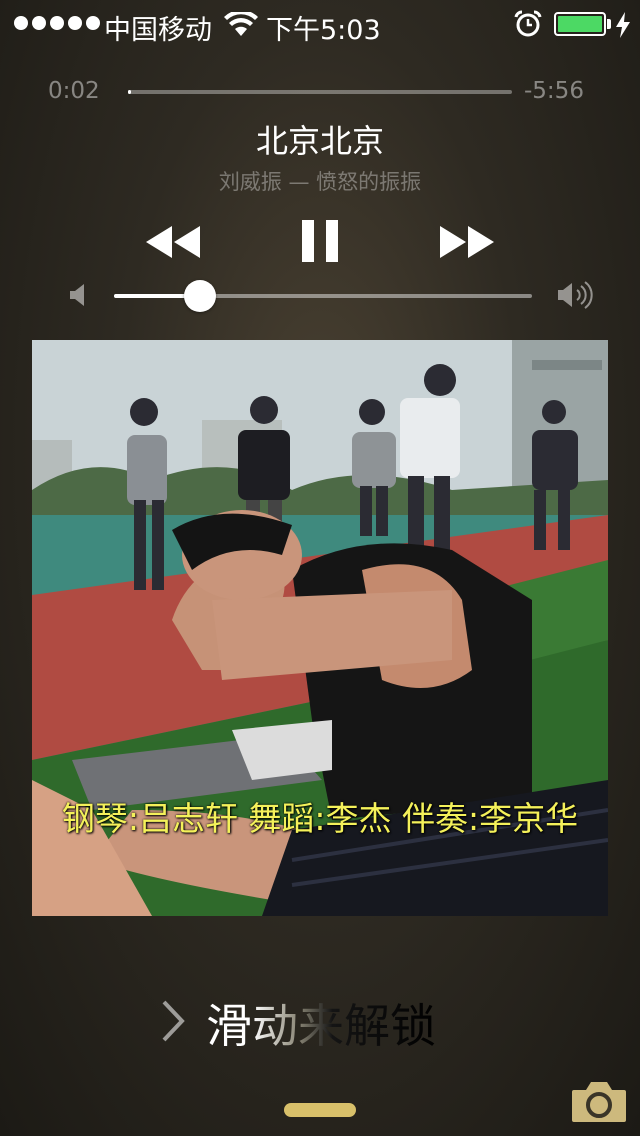 The height and width of the screenshot is (1136, 640). What do you see at coordinates (320, 92) in the screenshot?
I see `progress-scrubber` at bounding box center [320, 92].